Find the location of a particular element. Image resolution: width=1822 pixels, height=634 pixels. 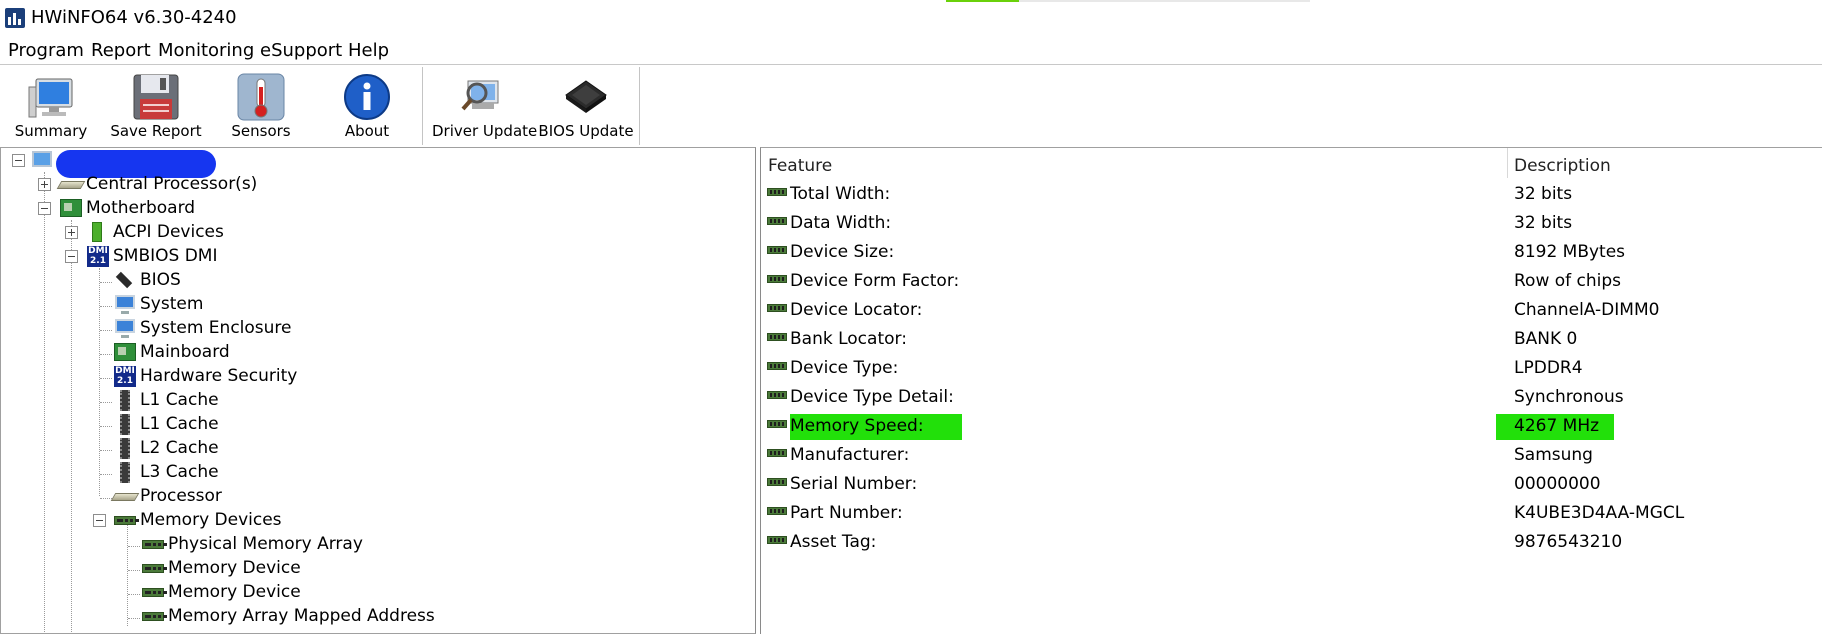

computer-icon is located at coordinates (43, 160).